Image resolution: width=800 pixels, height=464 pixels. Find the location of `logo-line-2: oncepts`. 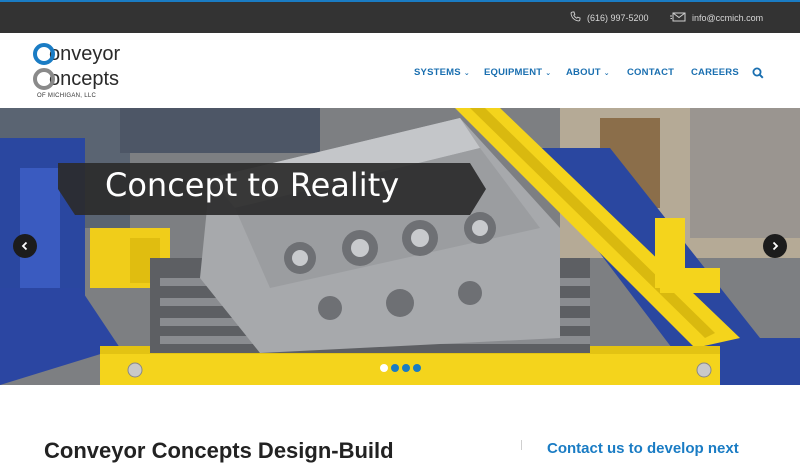

logo-line-2: oncepts is located at coordinates (76, 79).